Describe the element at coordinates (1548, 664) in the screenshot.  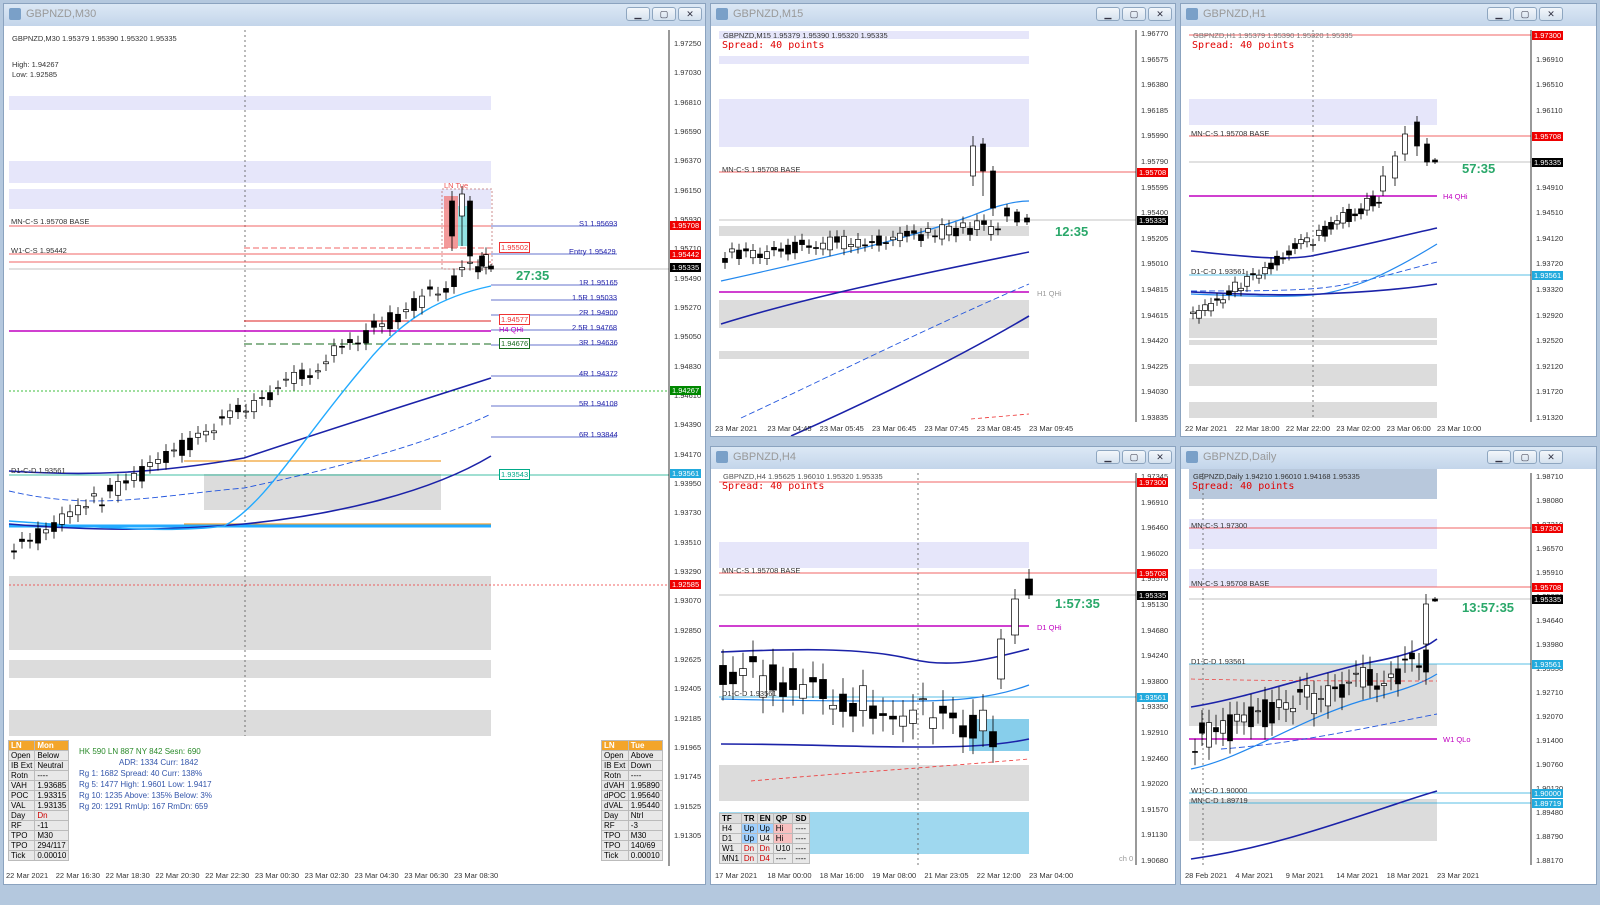
I see `price-tag-cyan: 1.93561` at that location.